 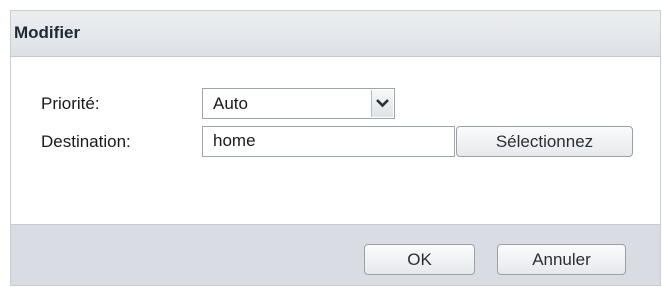 What do you see at coordinates (230, 103) in the screenshot?
I see `priority-select-value: Auto` at bounding box center [230, 103].